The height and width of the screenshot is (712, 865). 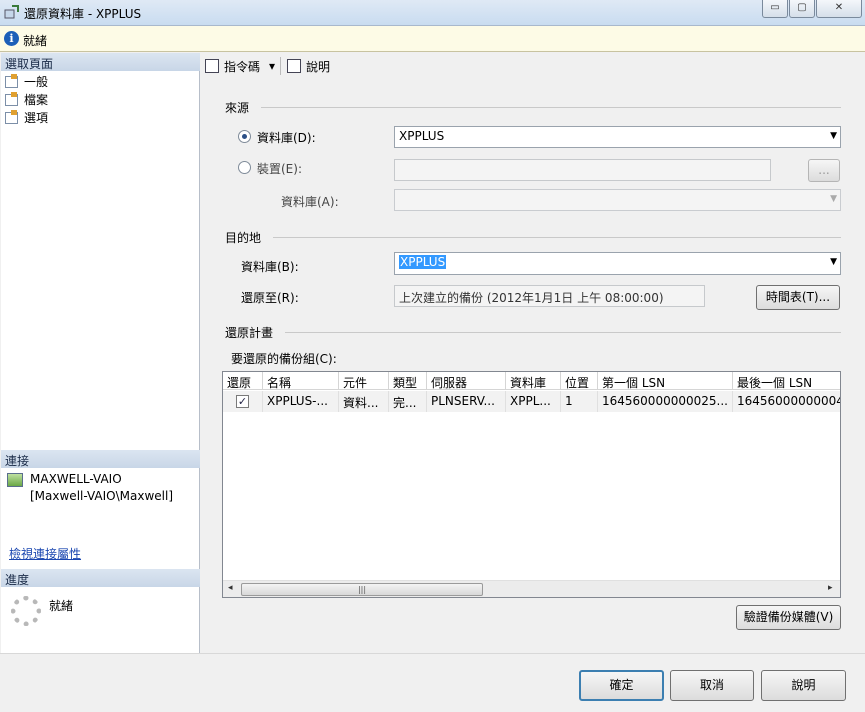 I want to click on script-dropdown-icon: ▾, so click(x=272, y=66).